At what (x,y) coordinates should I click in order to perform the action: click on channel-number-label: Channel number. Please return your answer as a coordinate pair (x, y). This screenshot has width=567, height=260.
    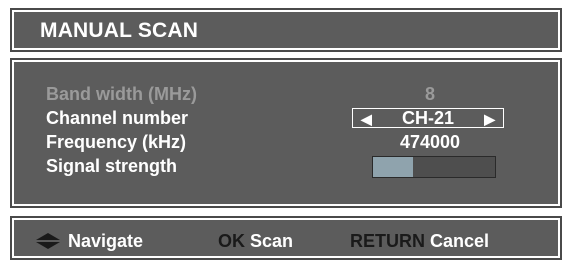
    Looking at the image, I should click on (117, 118).